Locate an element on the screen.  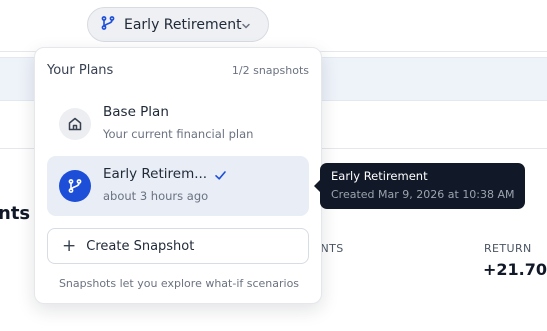
create-snapshot-button: + Create Snapshot is located at coordinates (178, 246).